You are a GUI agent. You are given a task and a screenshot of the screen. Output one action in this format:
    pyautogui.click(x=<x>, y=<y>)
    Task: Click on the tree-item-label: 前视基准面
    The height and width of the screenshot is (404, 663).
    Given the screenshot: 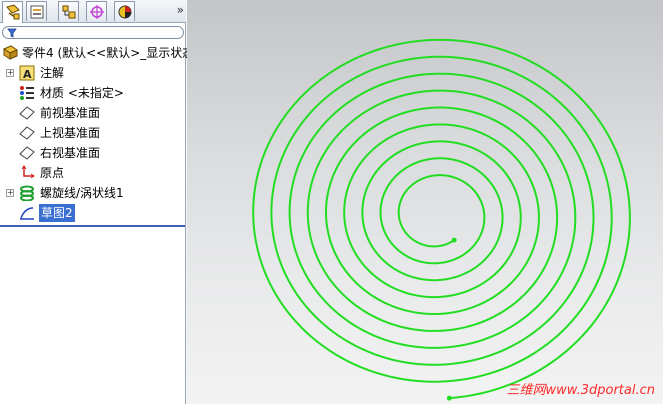 What is the action you would take?
    pyautogui.click(x=70, y=113)
    